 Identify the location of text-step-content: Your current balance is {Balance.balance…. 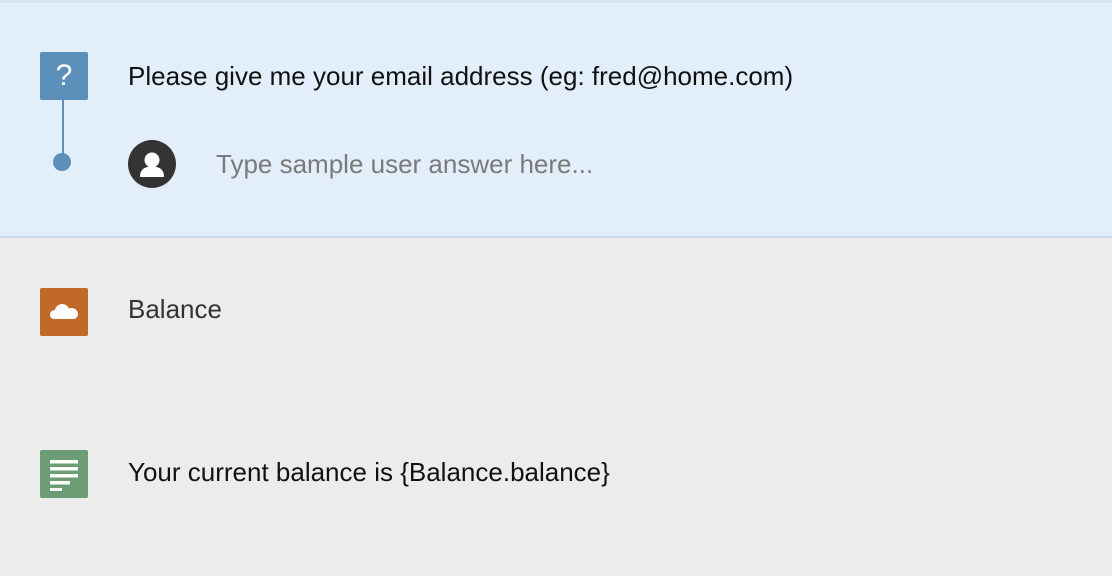
(369, 472).